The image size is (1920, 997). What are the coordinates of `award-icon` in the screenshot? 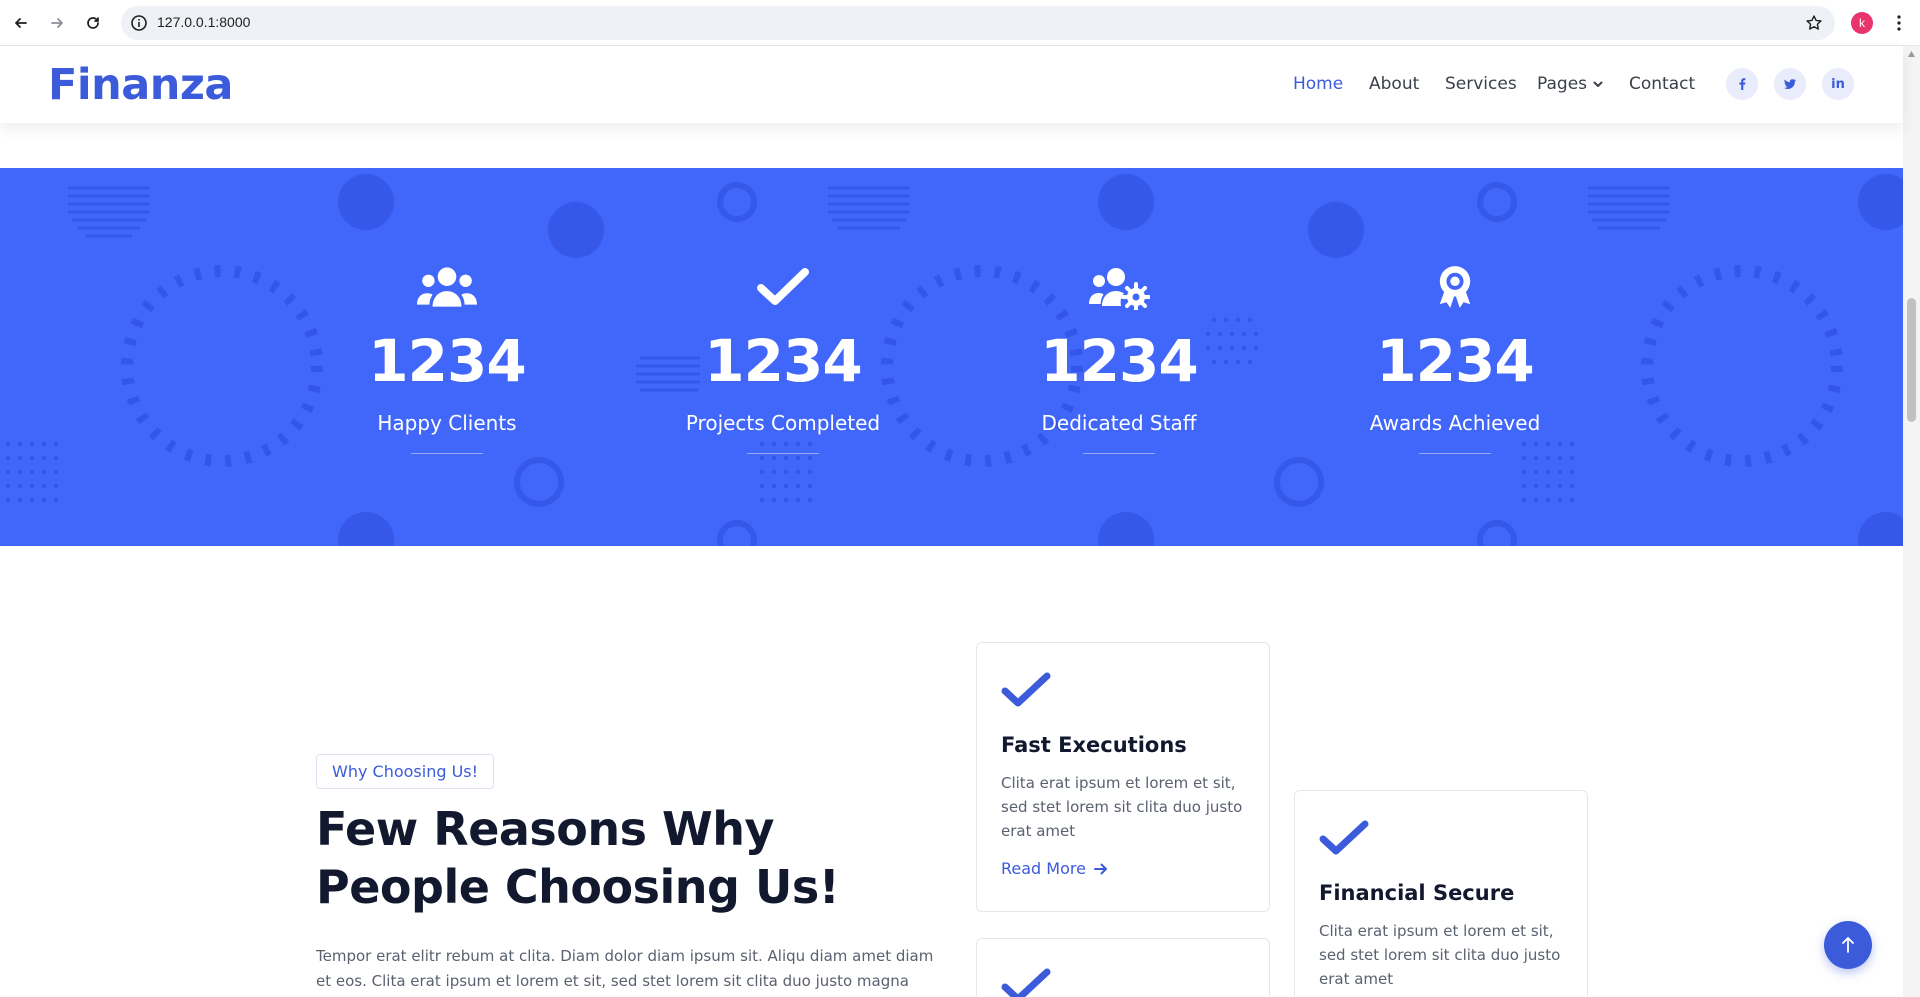 It's located at (1455, 287).